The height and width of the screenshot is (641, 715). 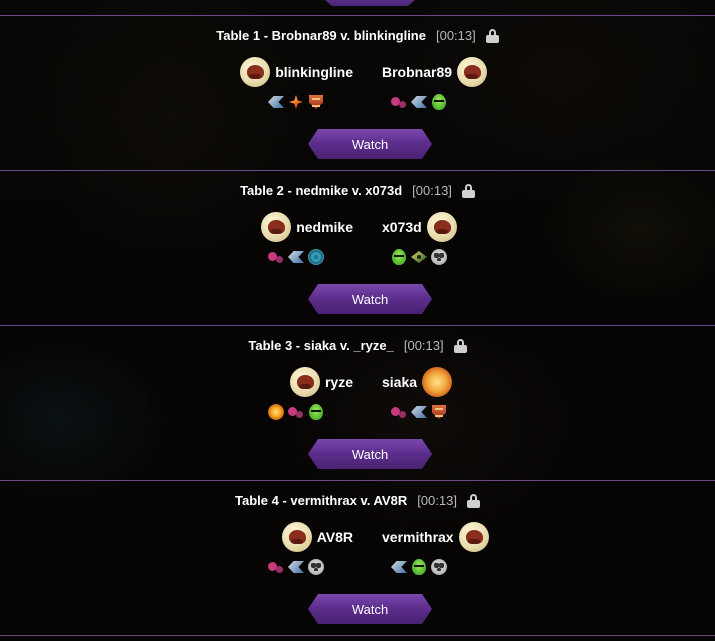 I want to click on right-player: Brobnar89, so click(x=435, y=72).